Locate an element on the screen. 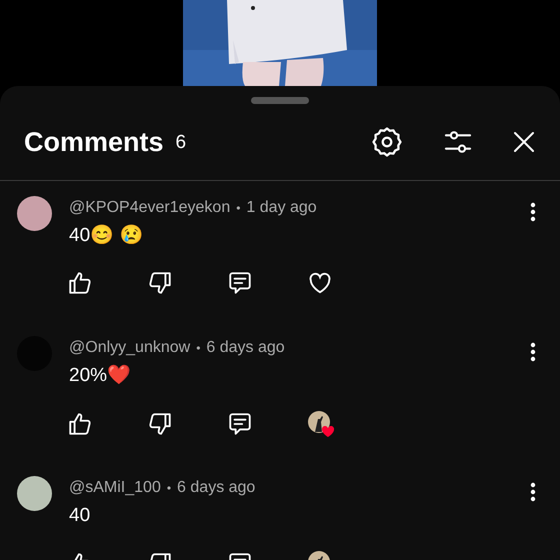 Image resolution: width=560 pixels, height=560 pixels. comment-text: 40 is located at coordinates (79, 516).